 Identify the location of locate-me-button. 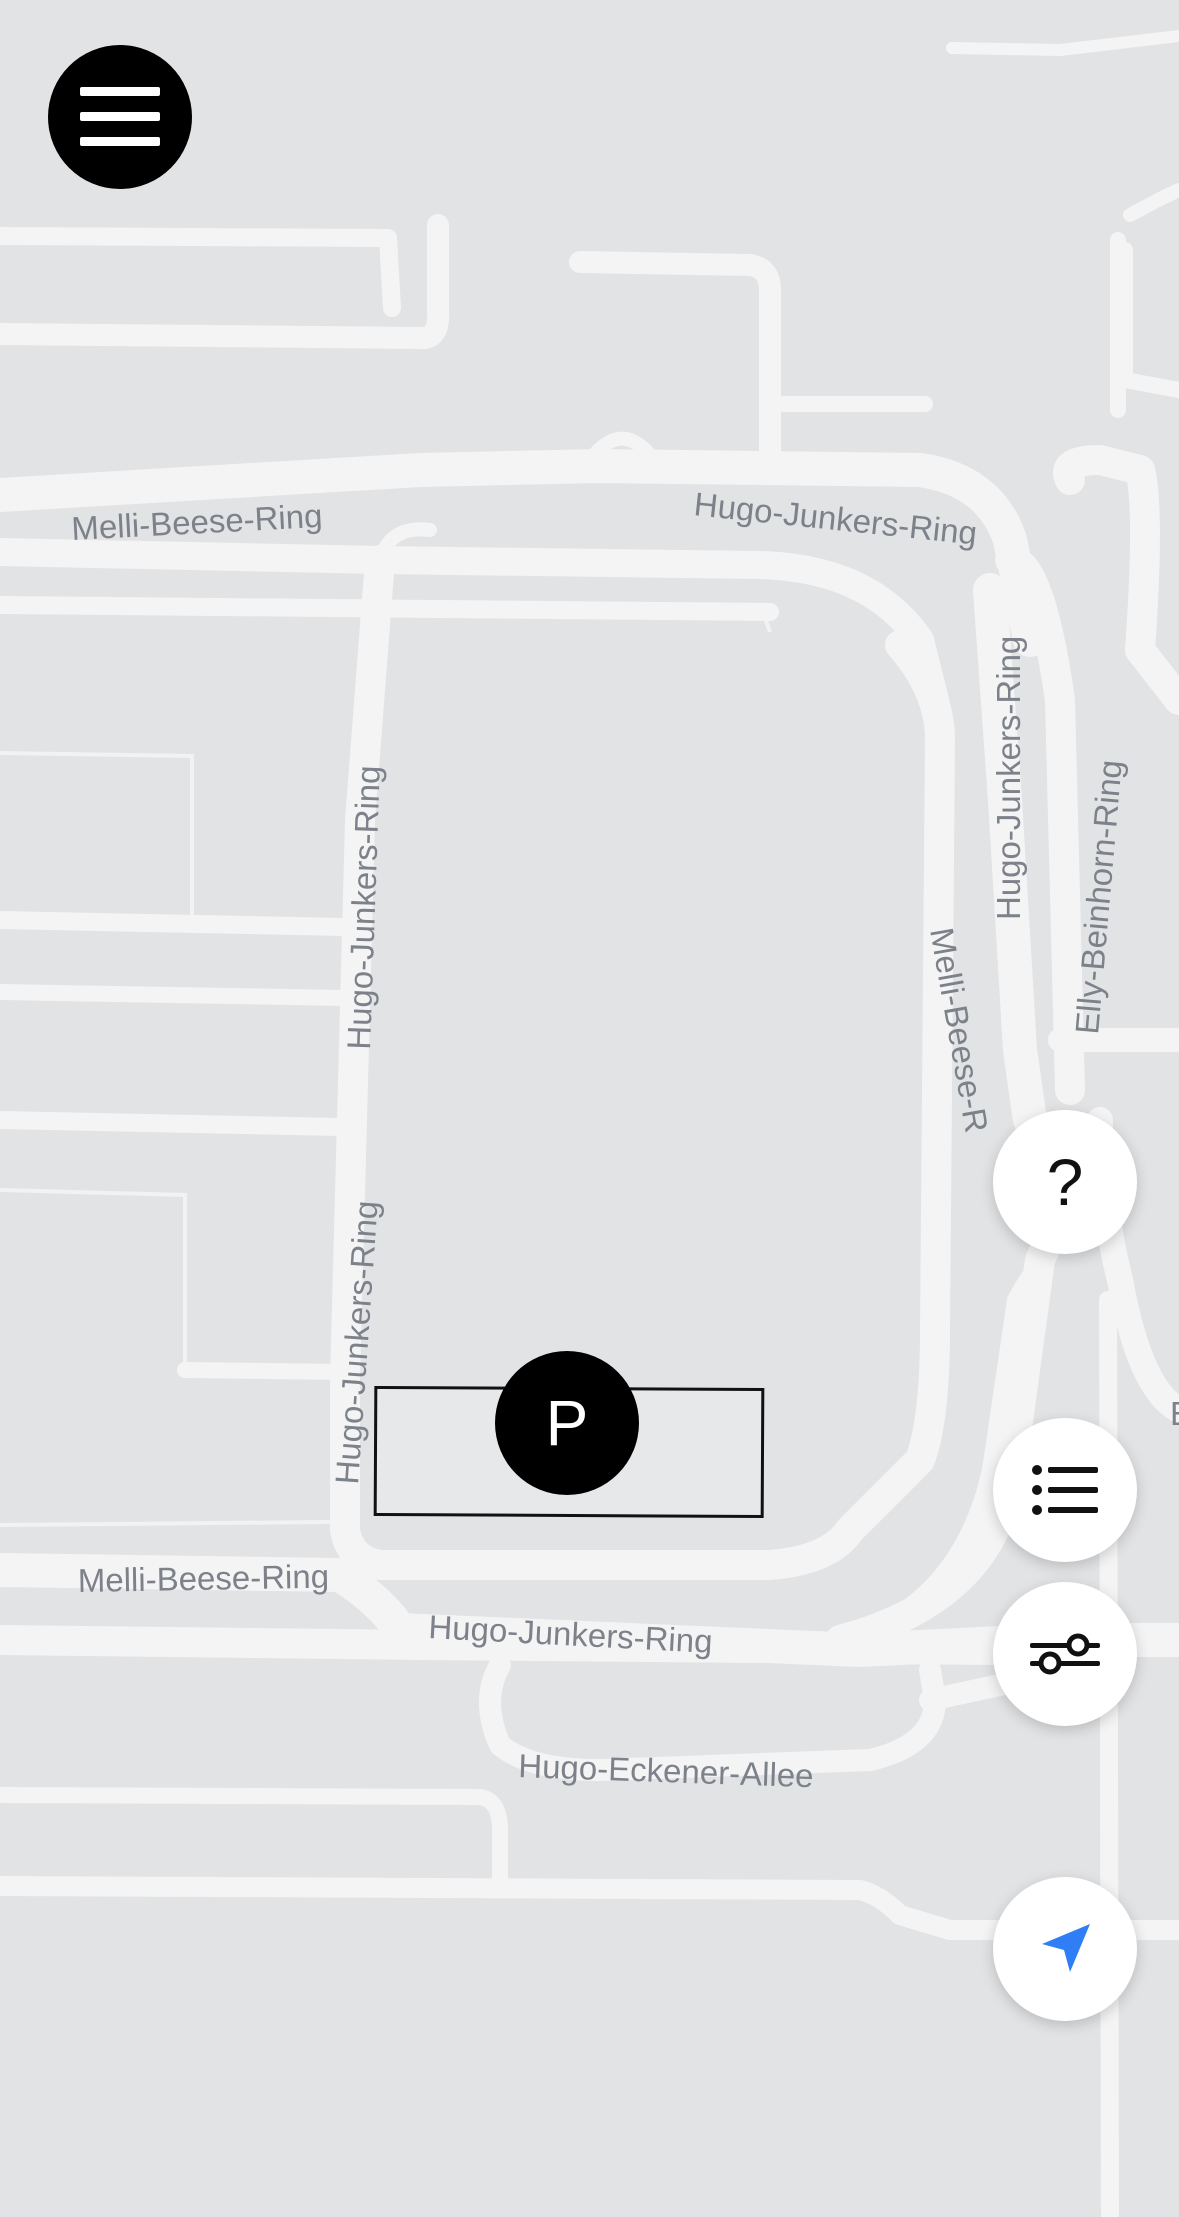
(1065, 1949).